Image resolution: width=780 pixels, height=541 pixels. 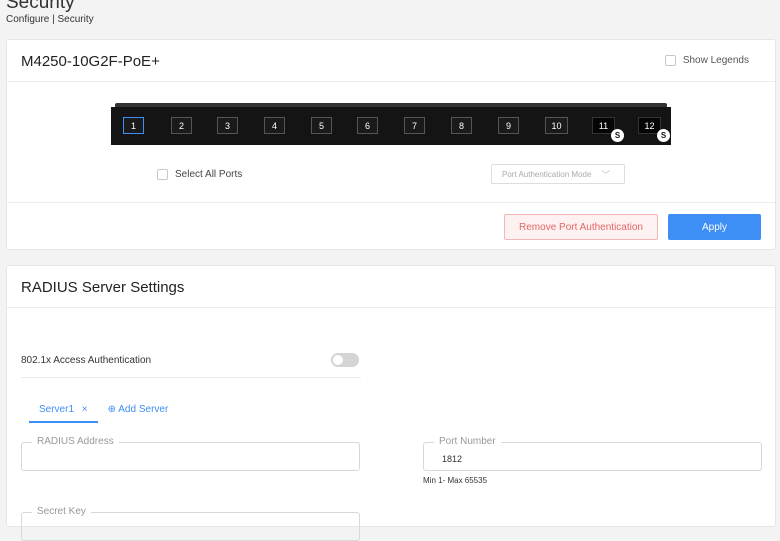 What do you see at coordinates (191, 377) in the screenshot?
I see `access-auth-divider` at bounding box center [191, 377].